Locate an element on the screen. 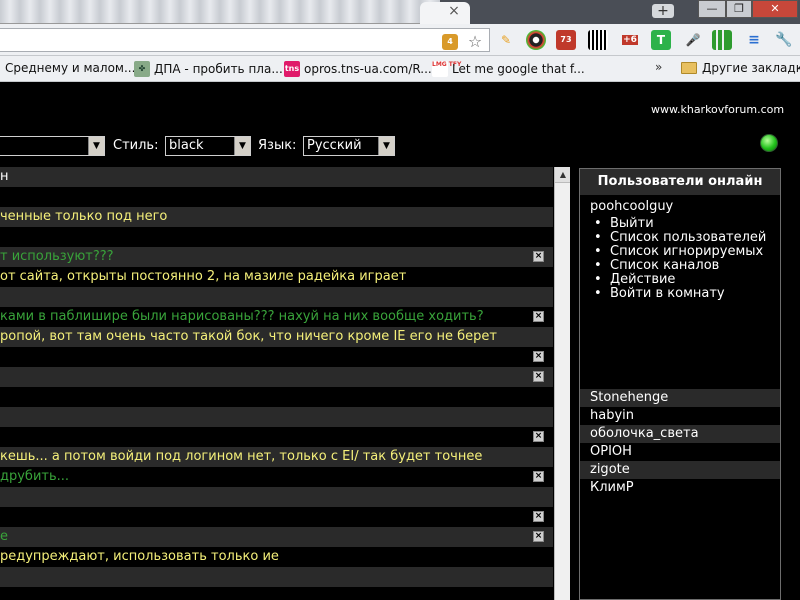 The height and width of the screenshot is (600, 800). calendar-badge: 73 is located at coordinates (566, 39).